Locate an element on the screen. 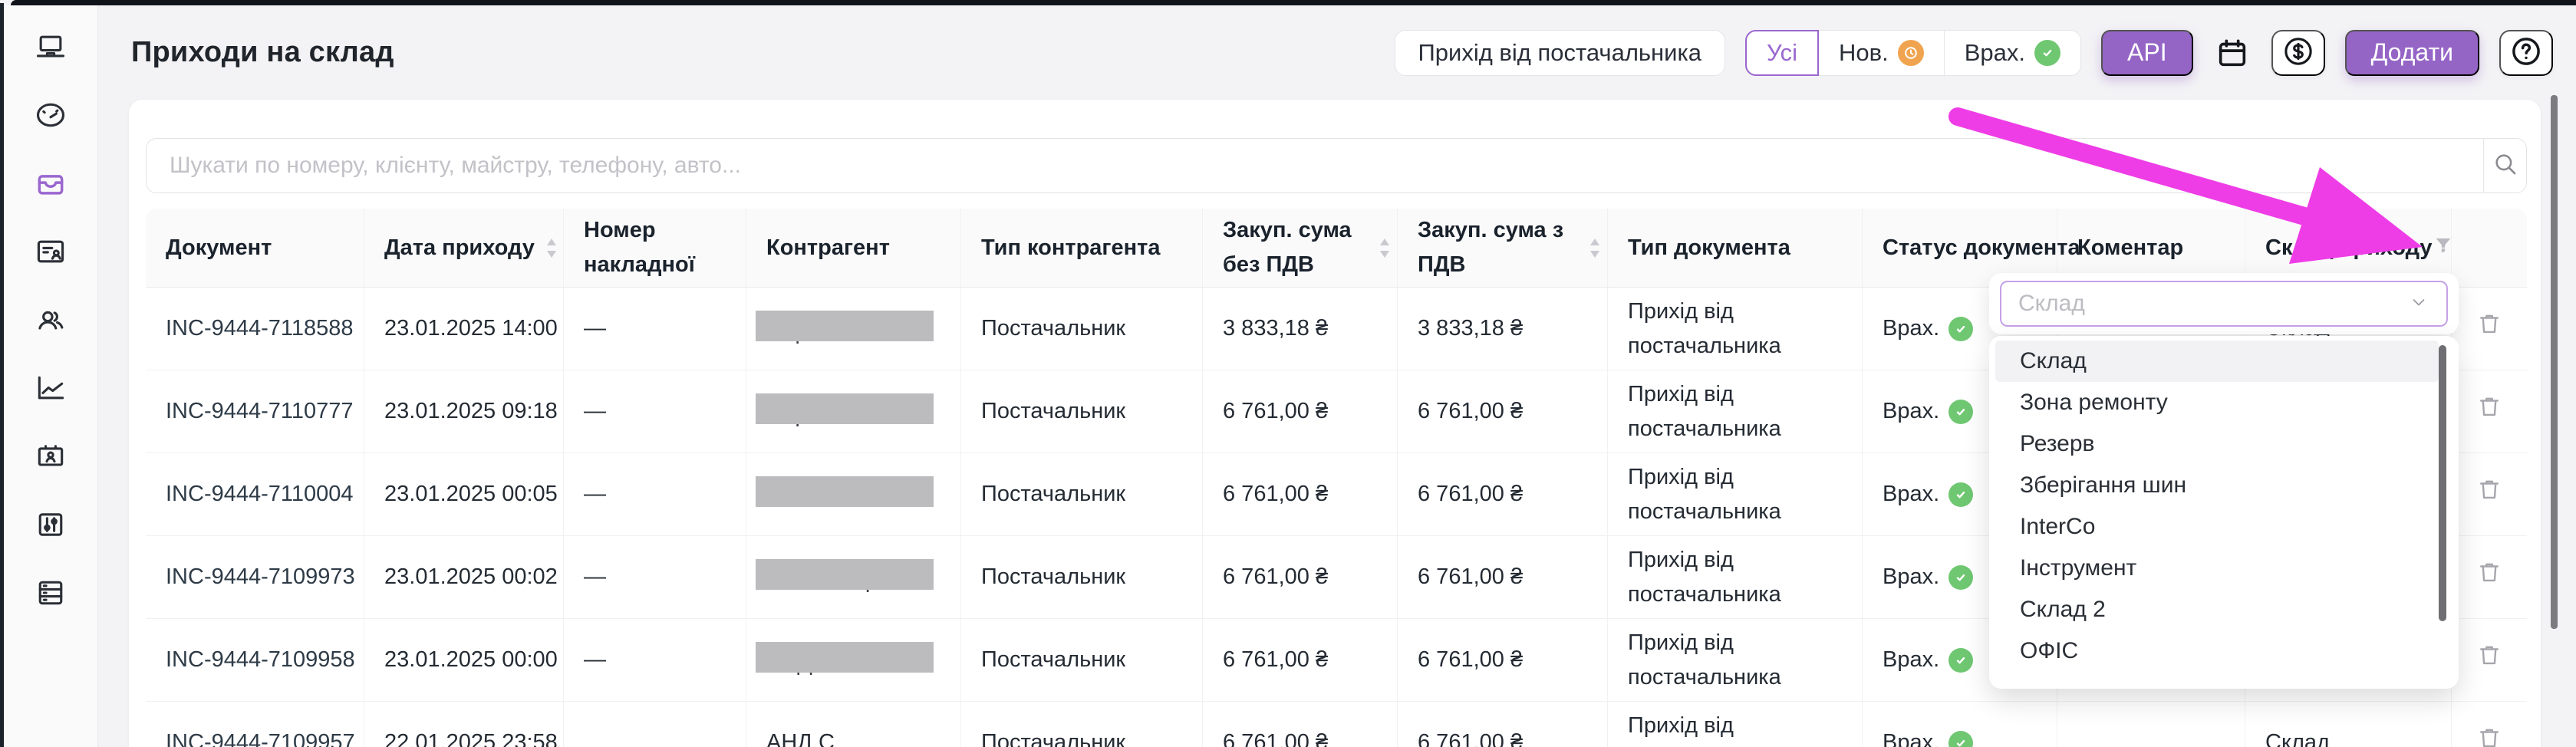 This screenshot has width=2576, height=747. currency-button is located at coordinates (2298, 52).